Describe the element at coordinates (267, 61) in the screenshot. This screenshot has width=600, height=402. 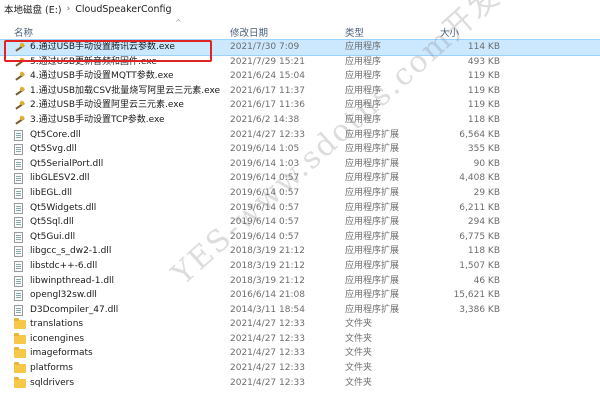
I see `file-date: 2021/7/29 15:21` at that location.